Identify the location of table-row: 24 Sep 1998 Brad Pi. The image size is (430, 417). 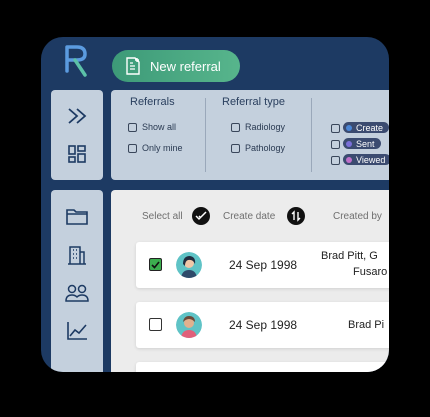
(262, 325).